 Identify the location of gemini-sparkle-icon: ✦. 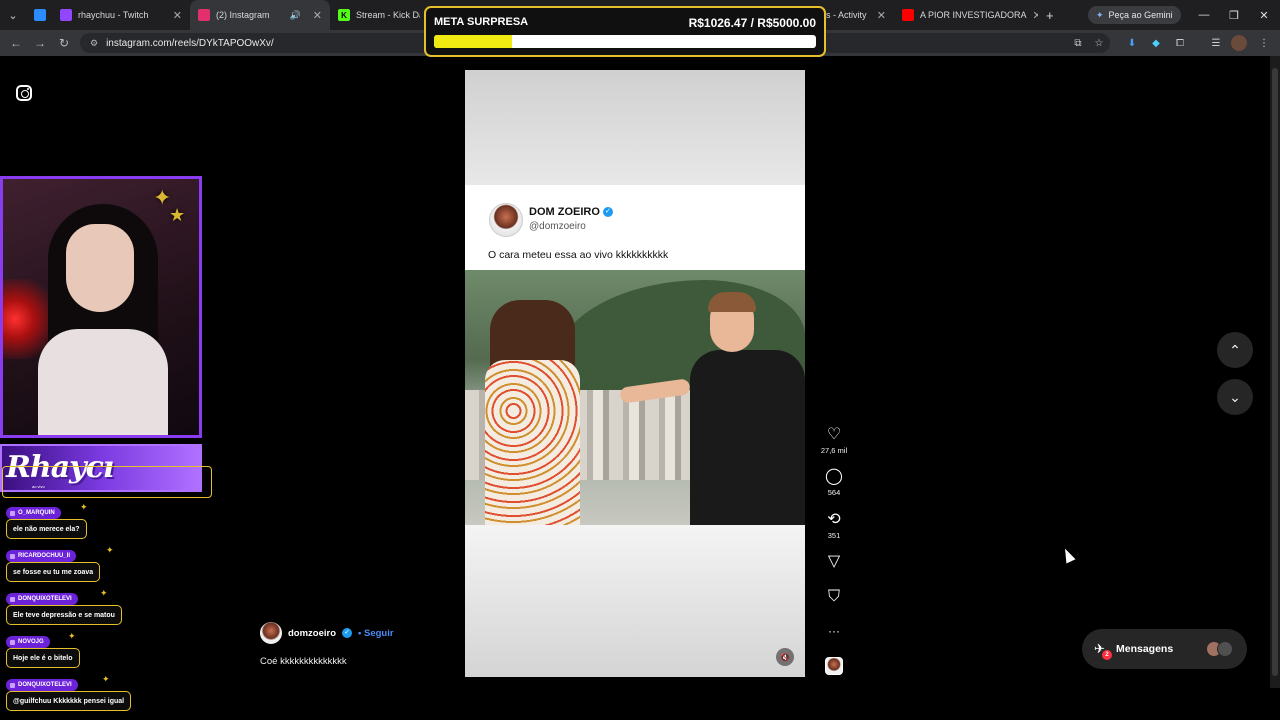
(1100, 14).